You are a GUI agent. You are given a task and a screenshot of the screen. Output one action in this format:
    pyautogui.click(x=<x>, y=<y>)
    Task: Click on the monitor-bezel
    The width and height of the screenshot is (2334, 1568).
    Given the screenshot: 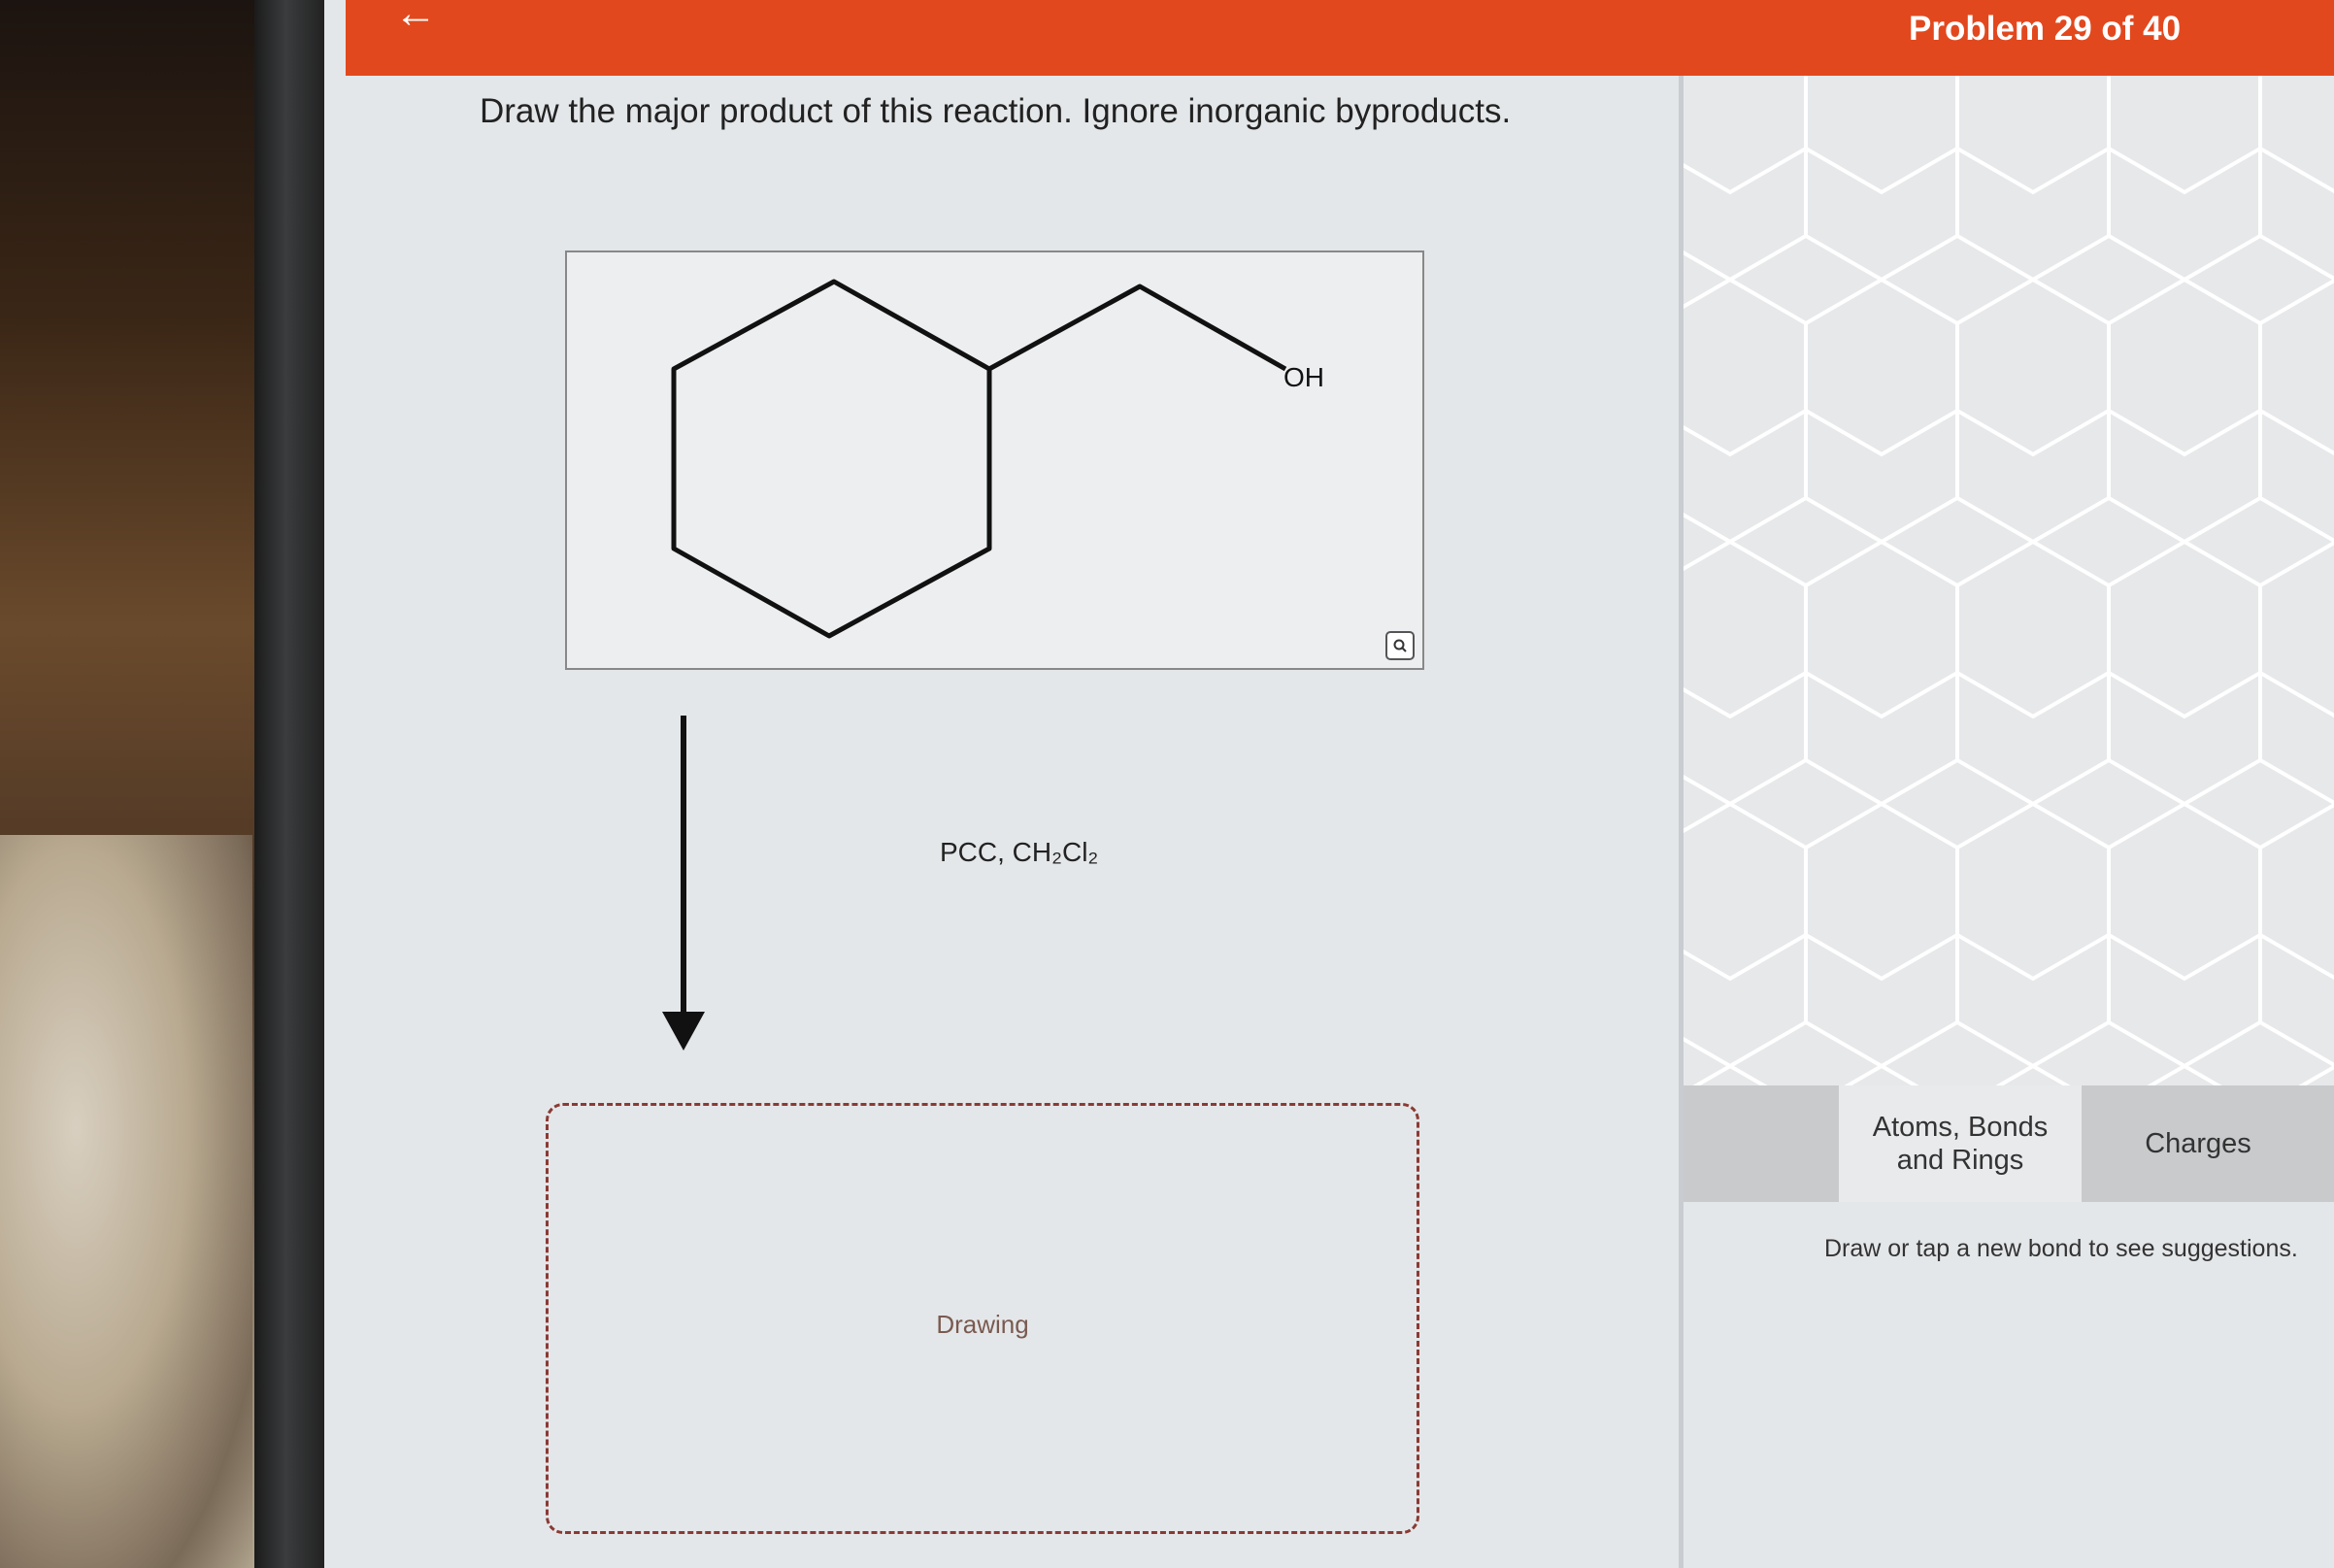 What is the action you would take?
    pyautogui.click(x=289, y=784)
    